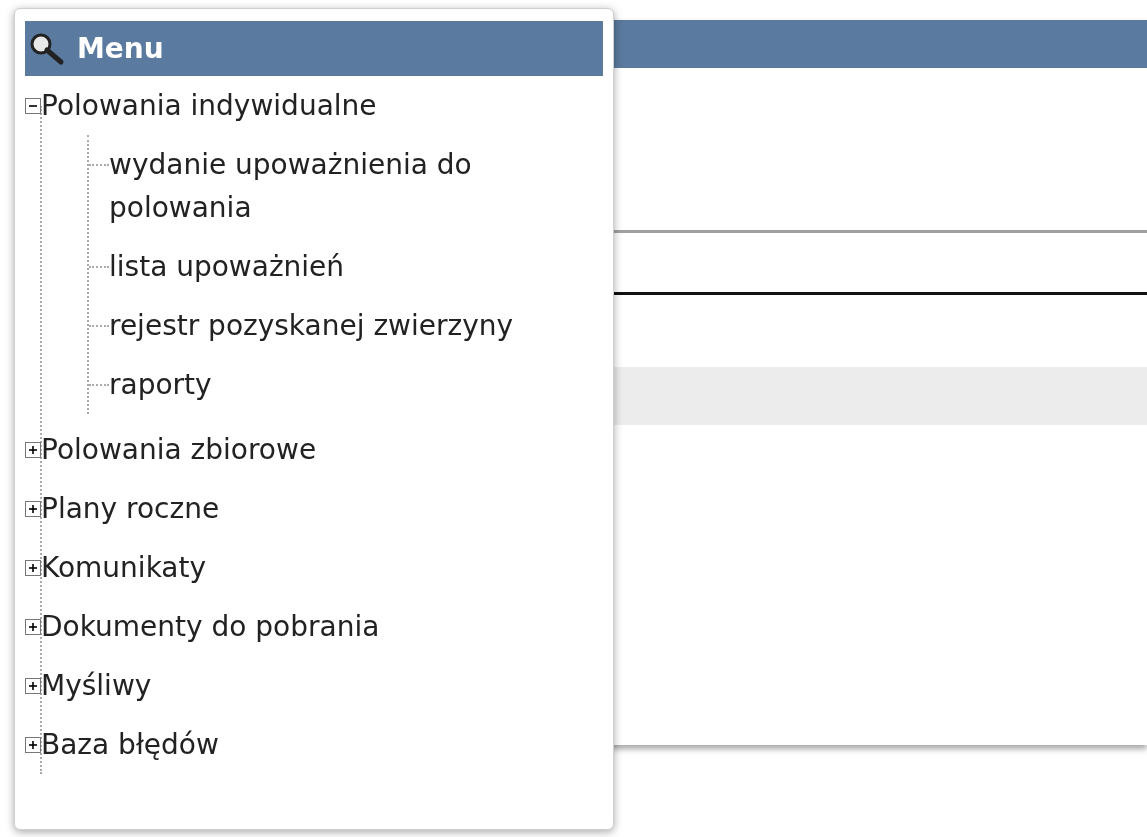  What do you see at coordinates (344, 186) in the screenshot?
I see `submenu-item: wydanie upoważnienia do polowania` at bounding box center [344, 186].